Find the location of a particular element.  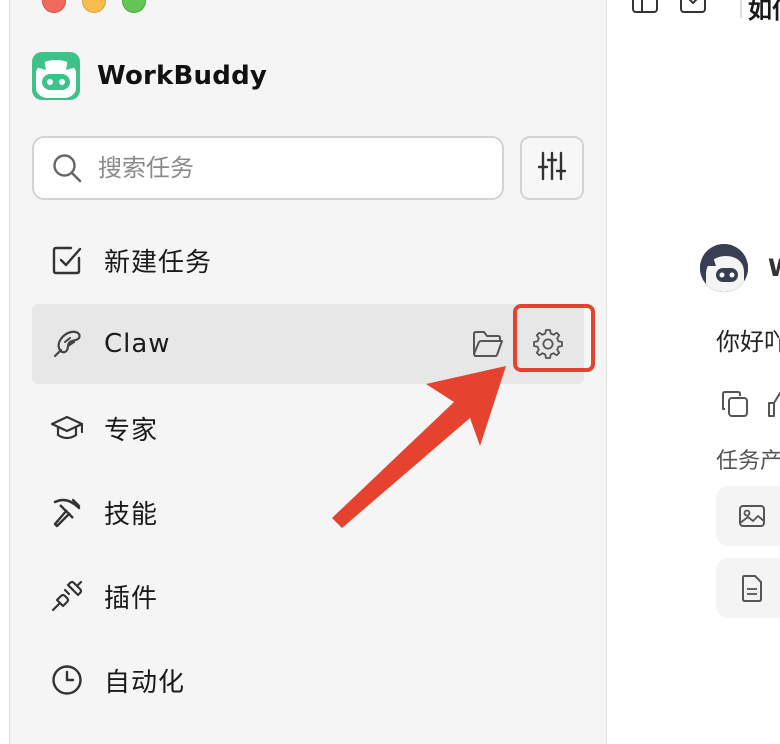

sidebar-item-label: 插件 is located at coordinates (131, 598).